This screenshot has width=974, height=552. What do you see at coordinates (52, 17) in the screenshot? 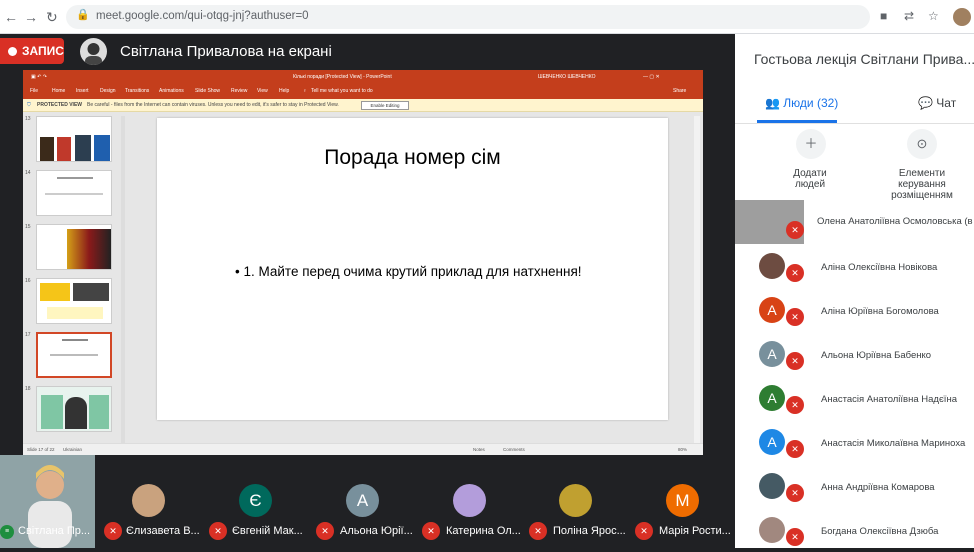
I see `reload-icon: ↻` at bounding box center [52, 17].